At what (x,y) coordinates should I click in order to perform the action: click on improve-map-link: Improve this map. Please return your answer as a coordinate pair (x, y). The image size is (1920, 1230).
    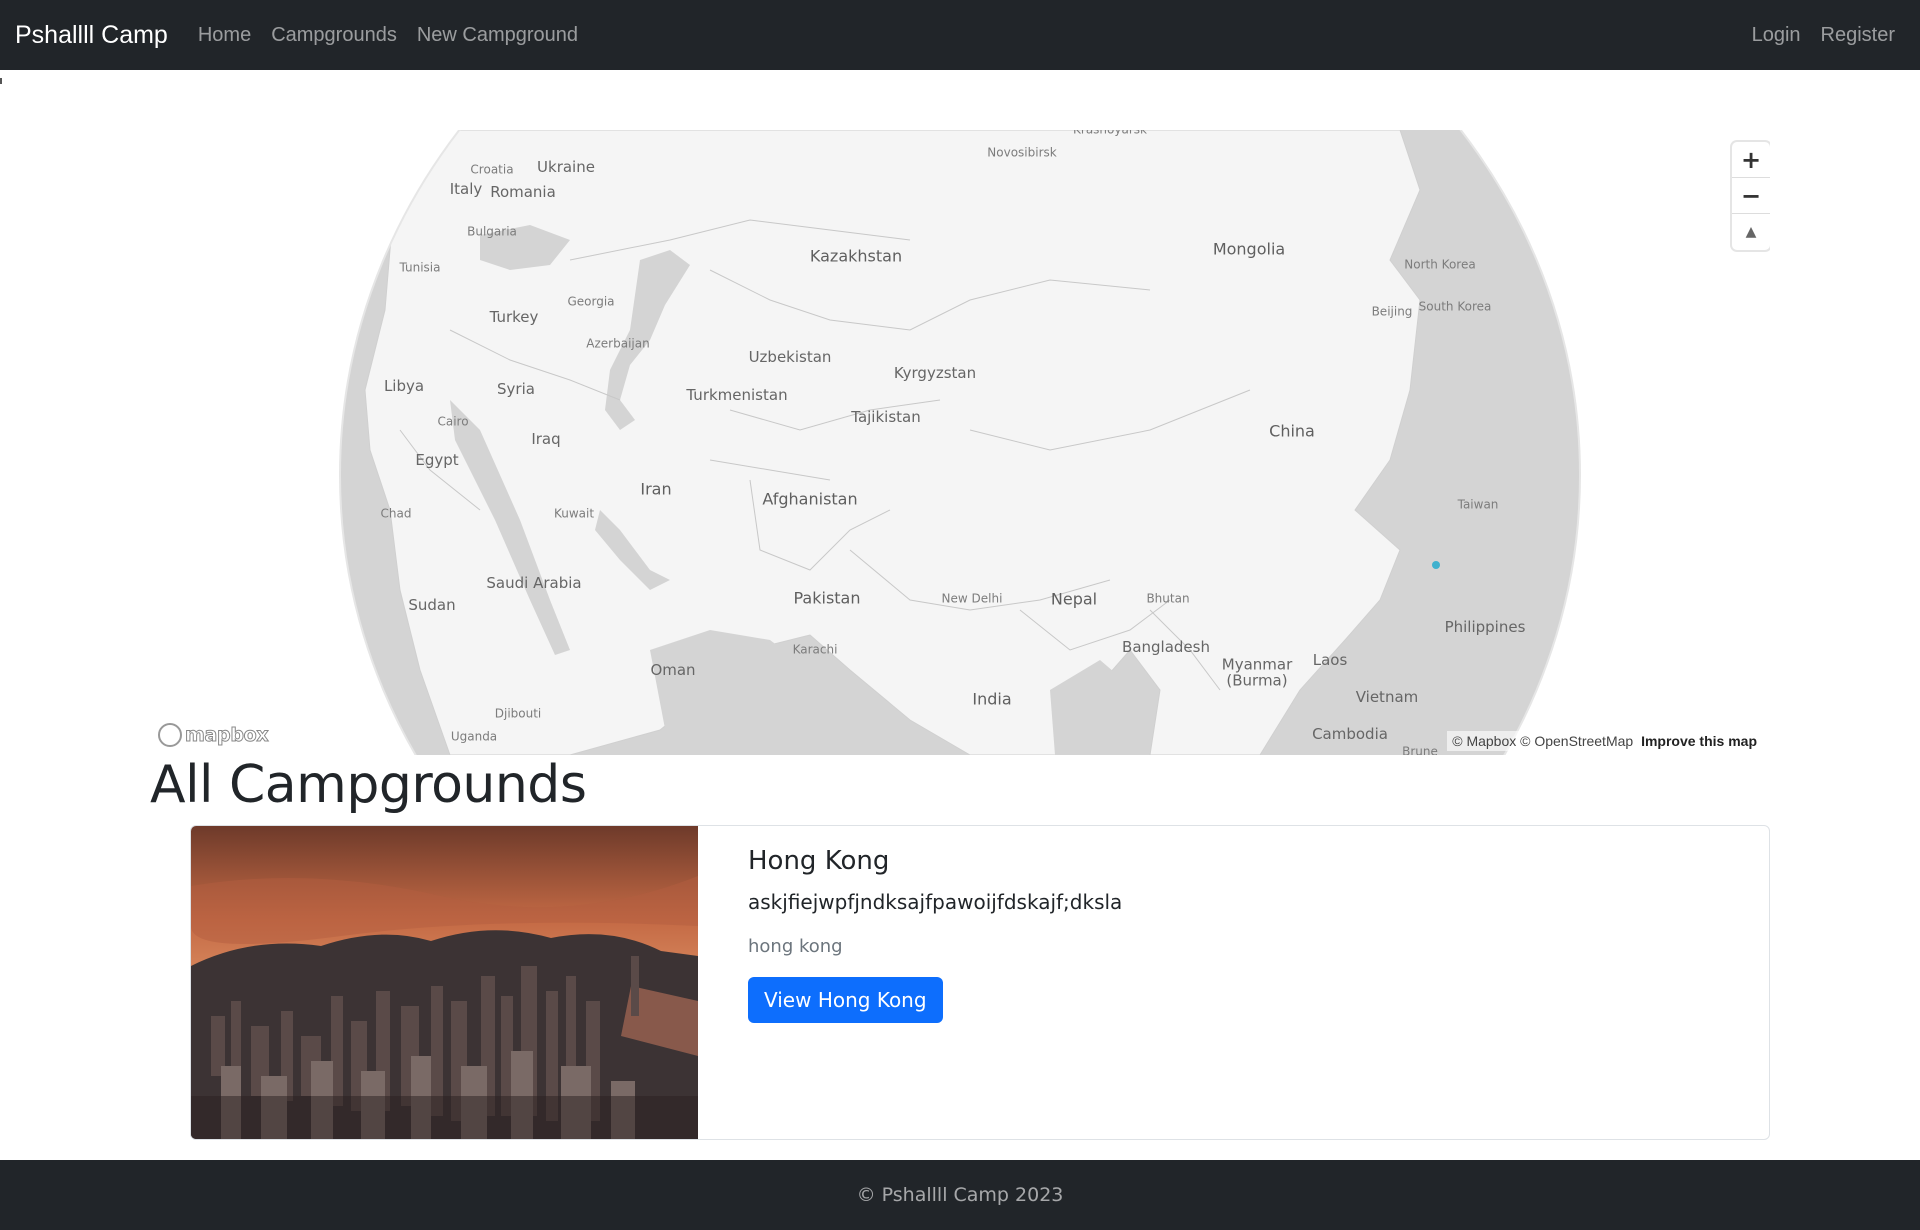
    Looking at the image, I should click on (1699, 741).